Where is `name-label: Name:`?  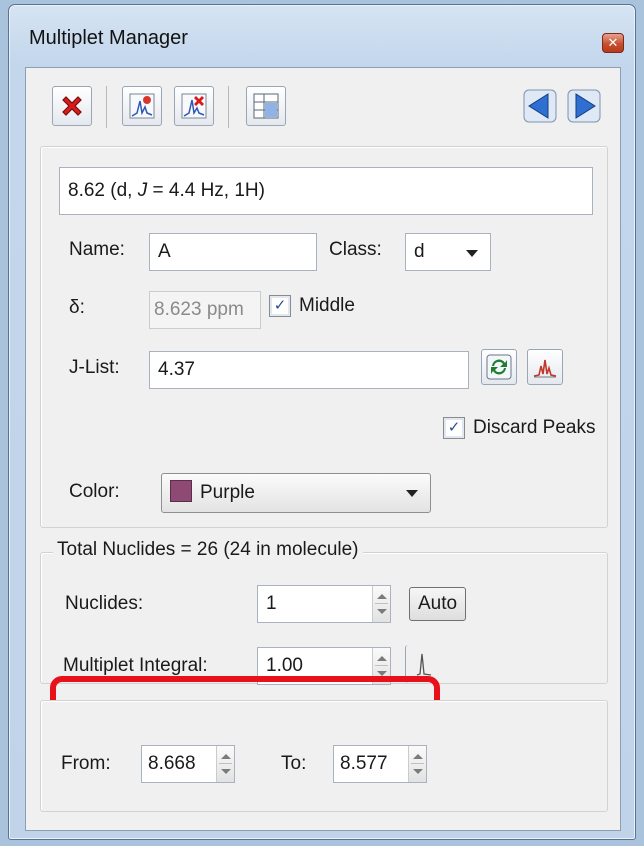 name-label: Name: is located at coordinates (97, 249).